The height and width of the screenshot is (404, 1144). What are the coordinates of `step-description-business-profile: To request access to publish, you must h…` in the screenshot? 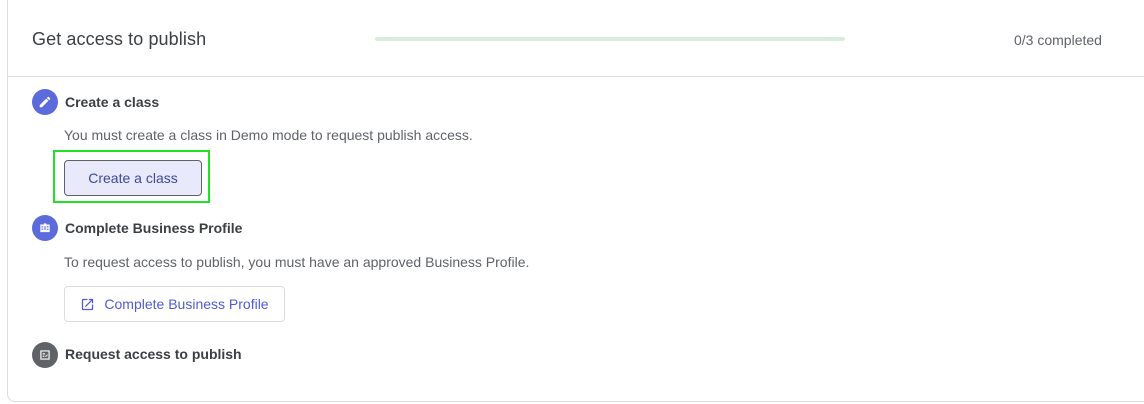 It's located at (297, 262).